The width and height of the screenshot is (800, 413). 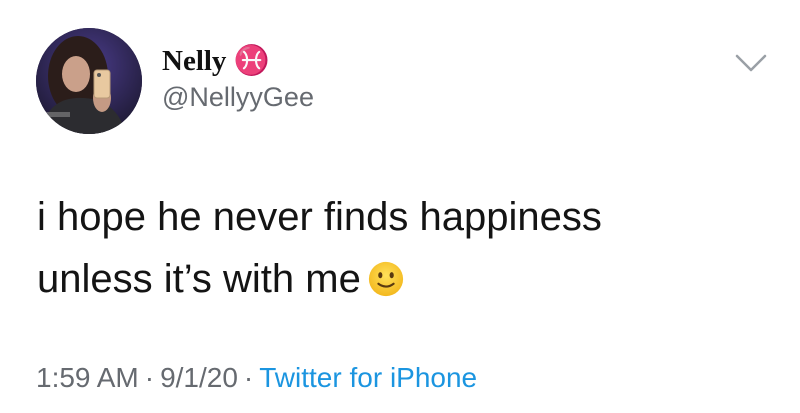 What do you see at coordinates (87, 377) in the screenshot?
I see `tweet-time: 1:59 AM` at bounding box center [87, 377].